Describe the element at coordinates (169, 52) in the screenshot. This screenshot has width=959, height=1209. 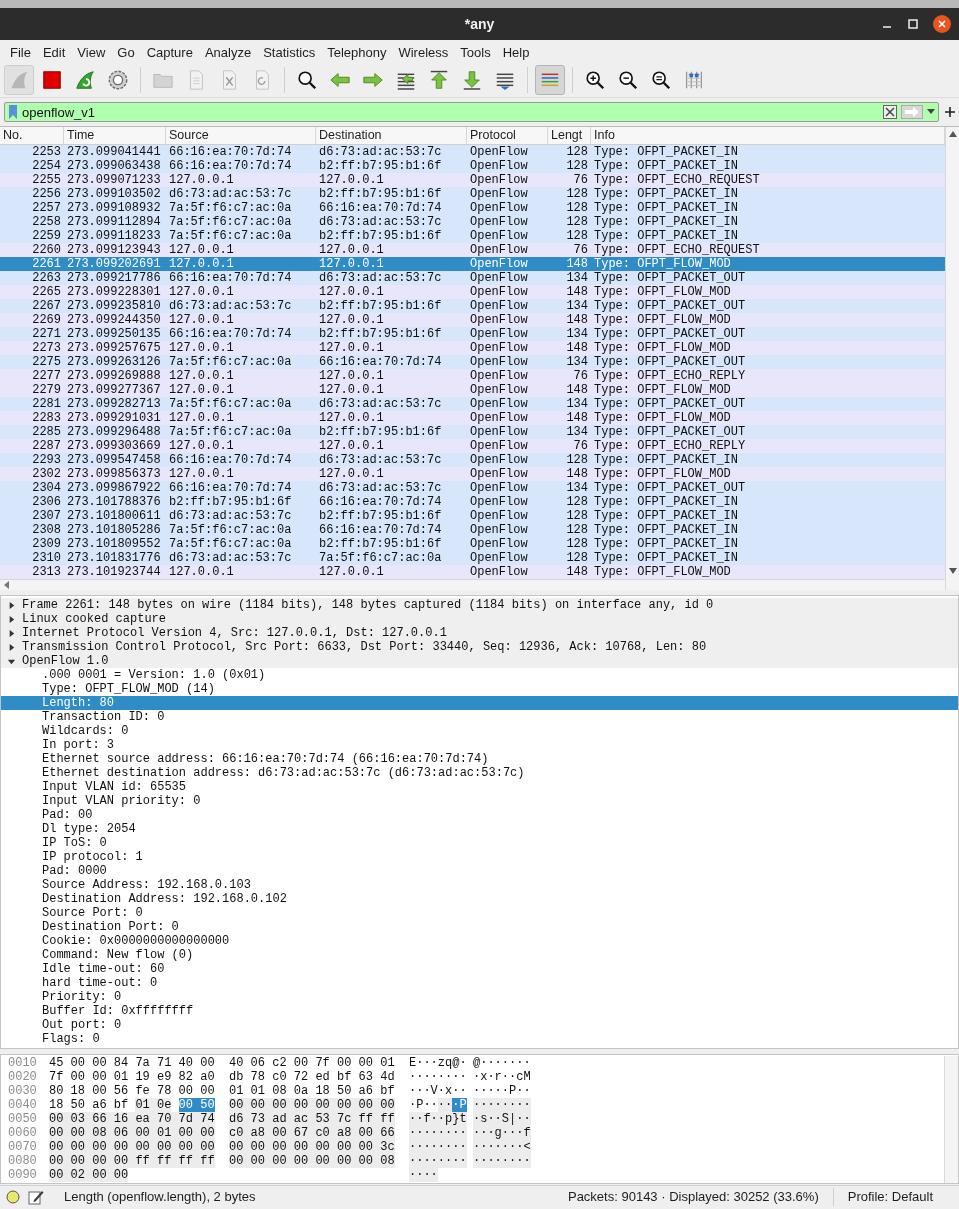
I see `menu-item: Capture` at that location.